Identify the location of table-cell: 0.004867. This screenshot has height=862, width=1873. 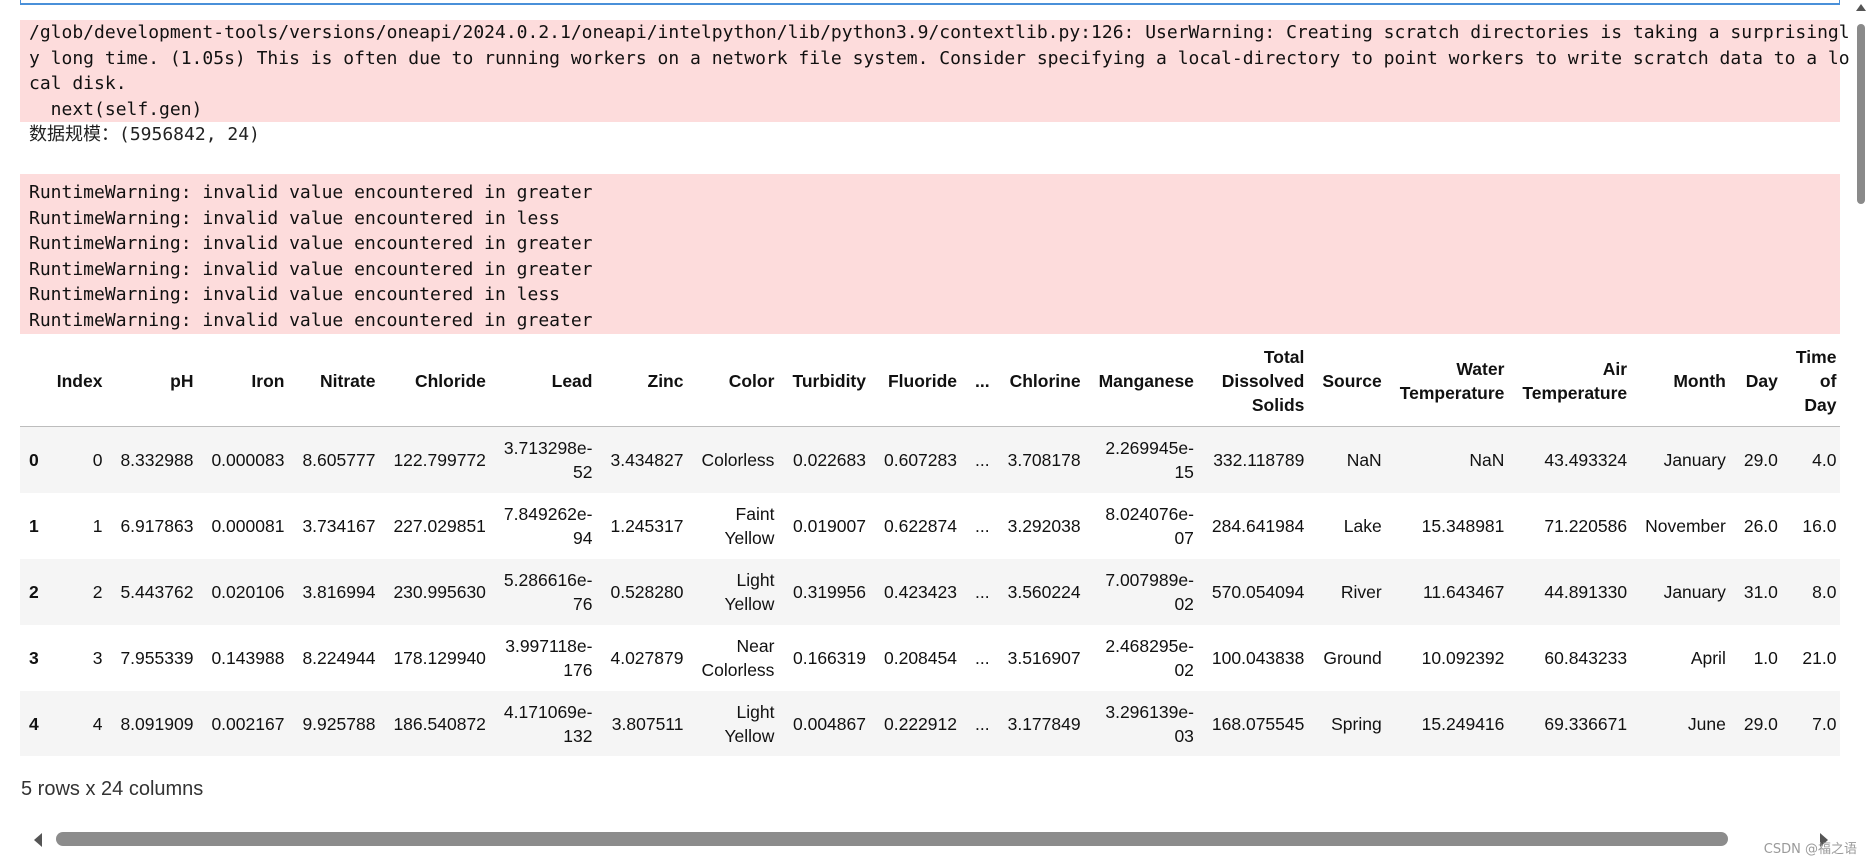
(829, 724).